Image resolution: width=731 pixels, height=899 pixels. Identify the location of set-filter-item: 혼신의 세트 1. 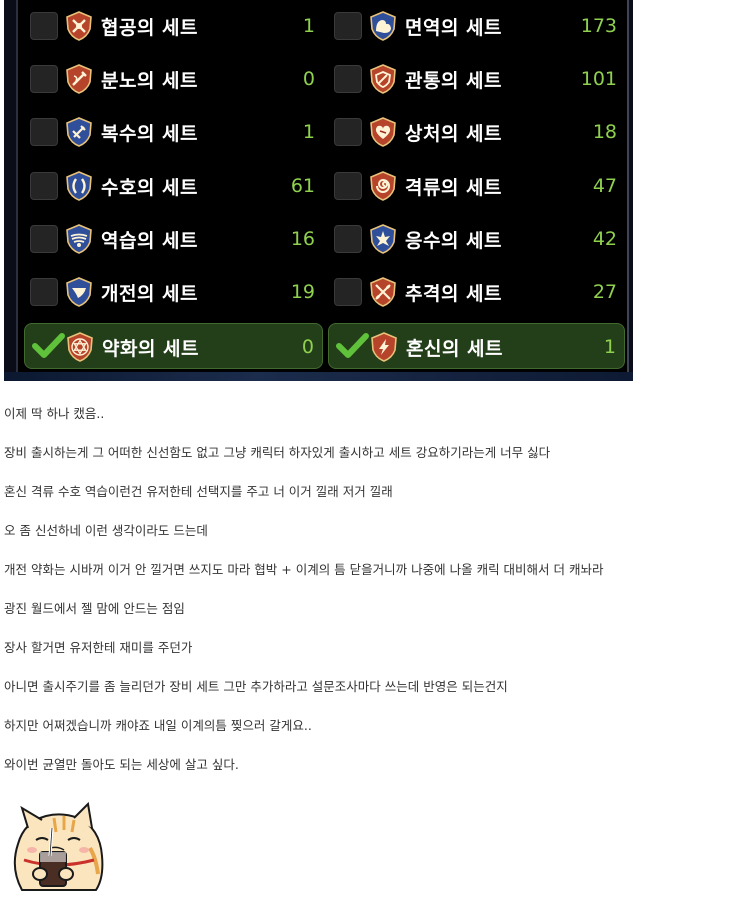
(476, 346).